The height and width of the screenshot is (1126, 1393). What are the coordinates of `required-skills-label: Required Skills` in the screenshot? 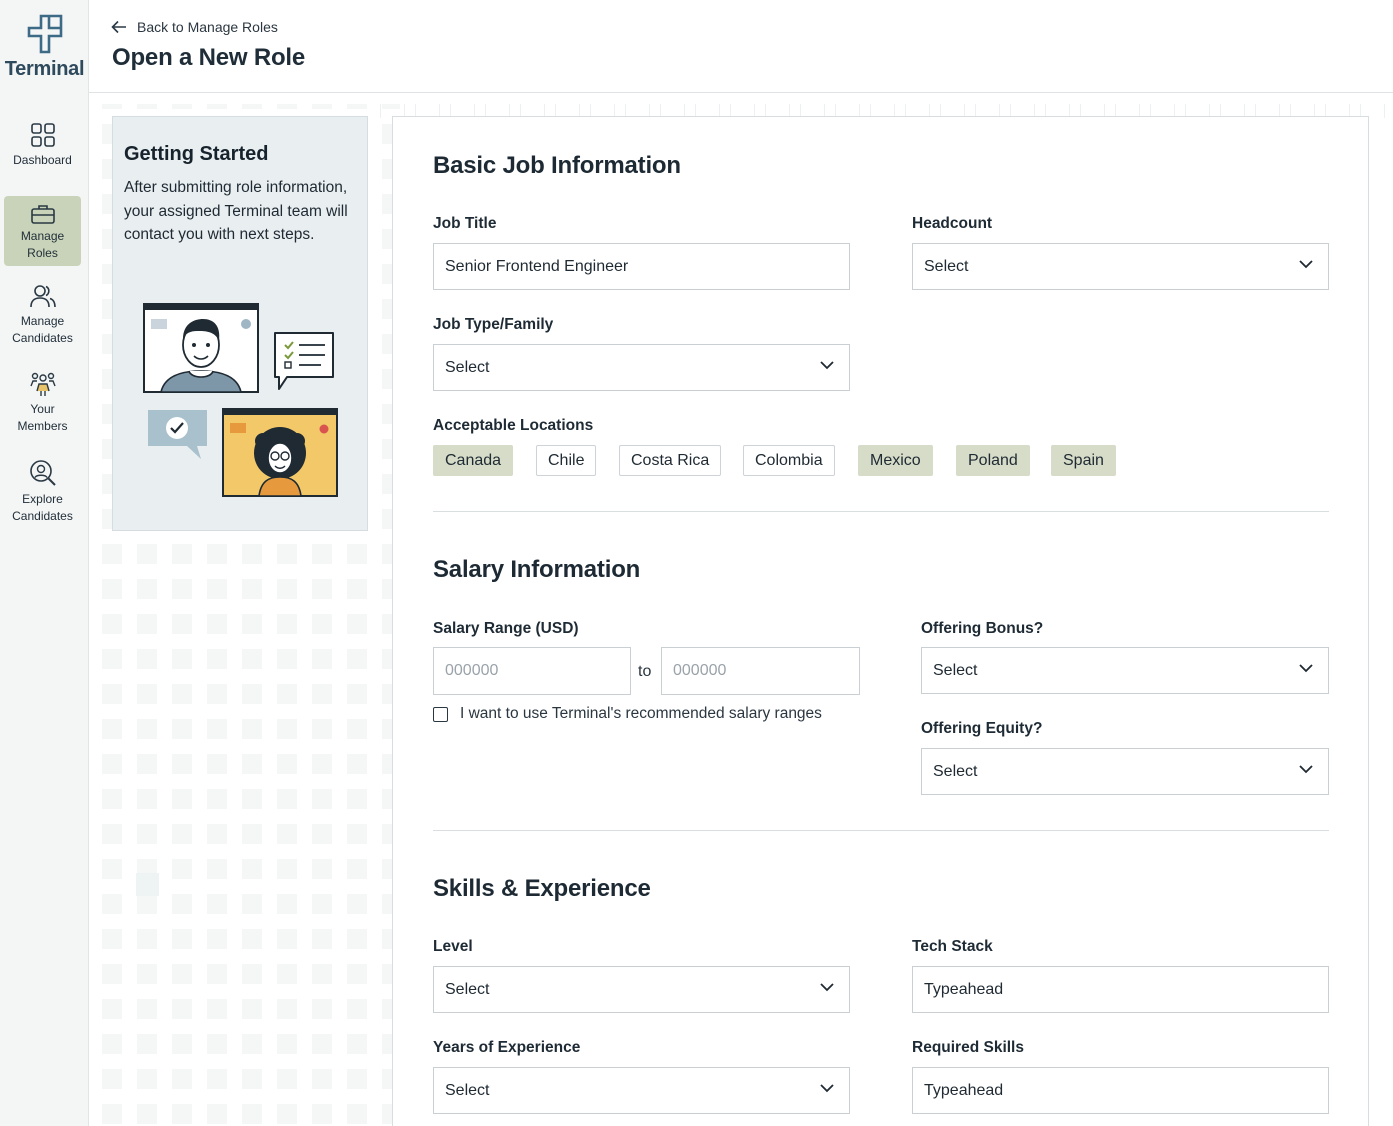 It's located at (968, 1047).